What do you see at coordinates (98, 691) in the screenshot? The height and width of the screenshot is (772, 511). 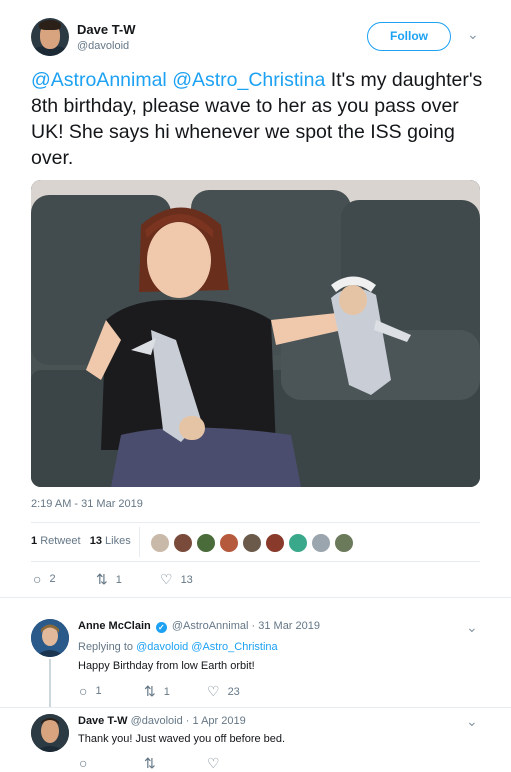 I see `reply-count: 1` at bounding box center [98, 691].